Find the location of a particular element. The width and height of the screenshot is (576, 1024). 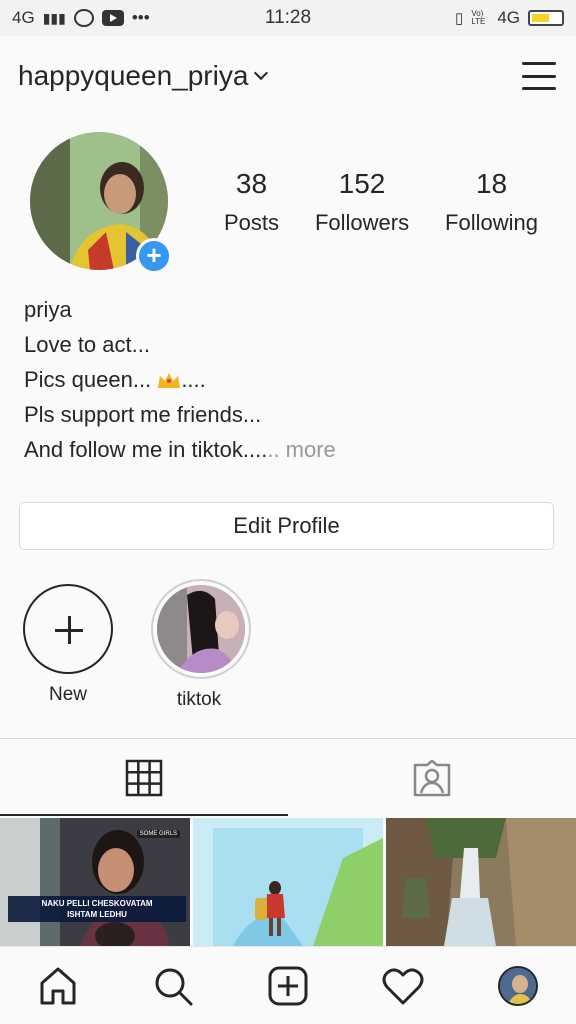

status-right: ▯ Vo) LTE 4G is located at coordinates (509, 18).